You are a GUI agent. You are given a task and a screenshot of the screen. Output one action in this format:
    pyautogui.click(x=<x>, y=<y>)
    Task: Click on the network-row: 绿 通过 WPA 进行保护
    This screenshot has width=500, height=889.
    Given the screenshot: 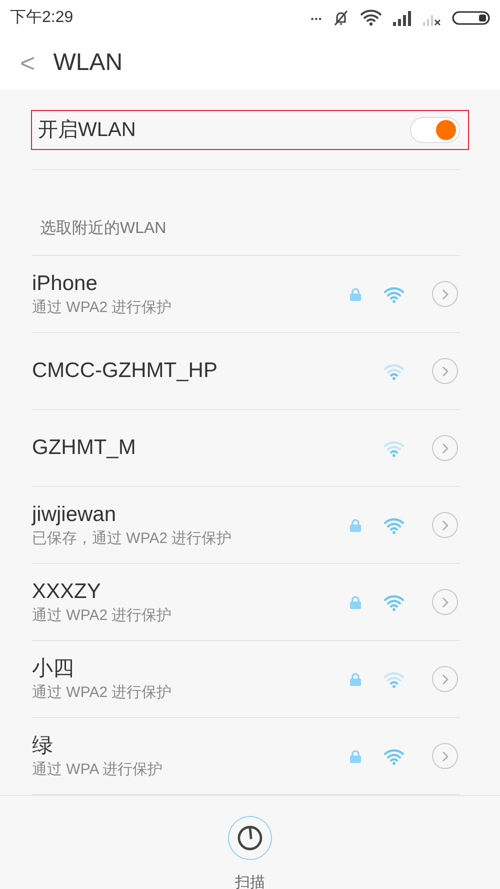 What is the action you would take?
    pyautogui.click(x=246, y=756)
    